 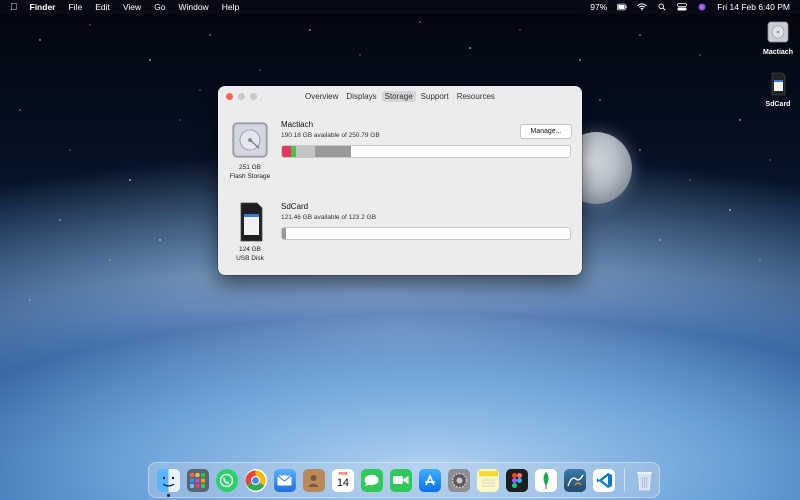 What do you see at coordinates (255, 480) in the screenshot?
I see `chrome-icon` at bounding box center [255, 480].